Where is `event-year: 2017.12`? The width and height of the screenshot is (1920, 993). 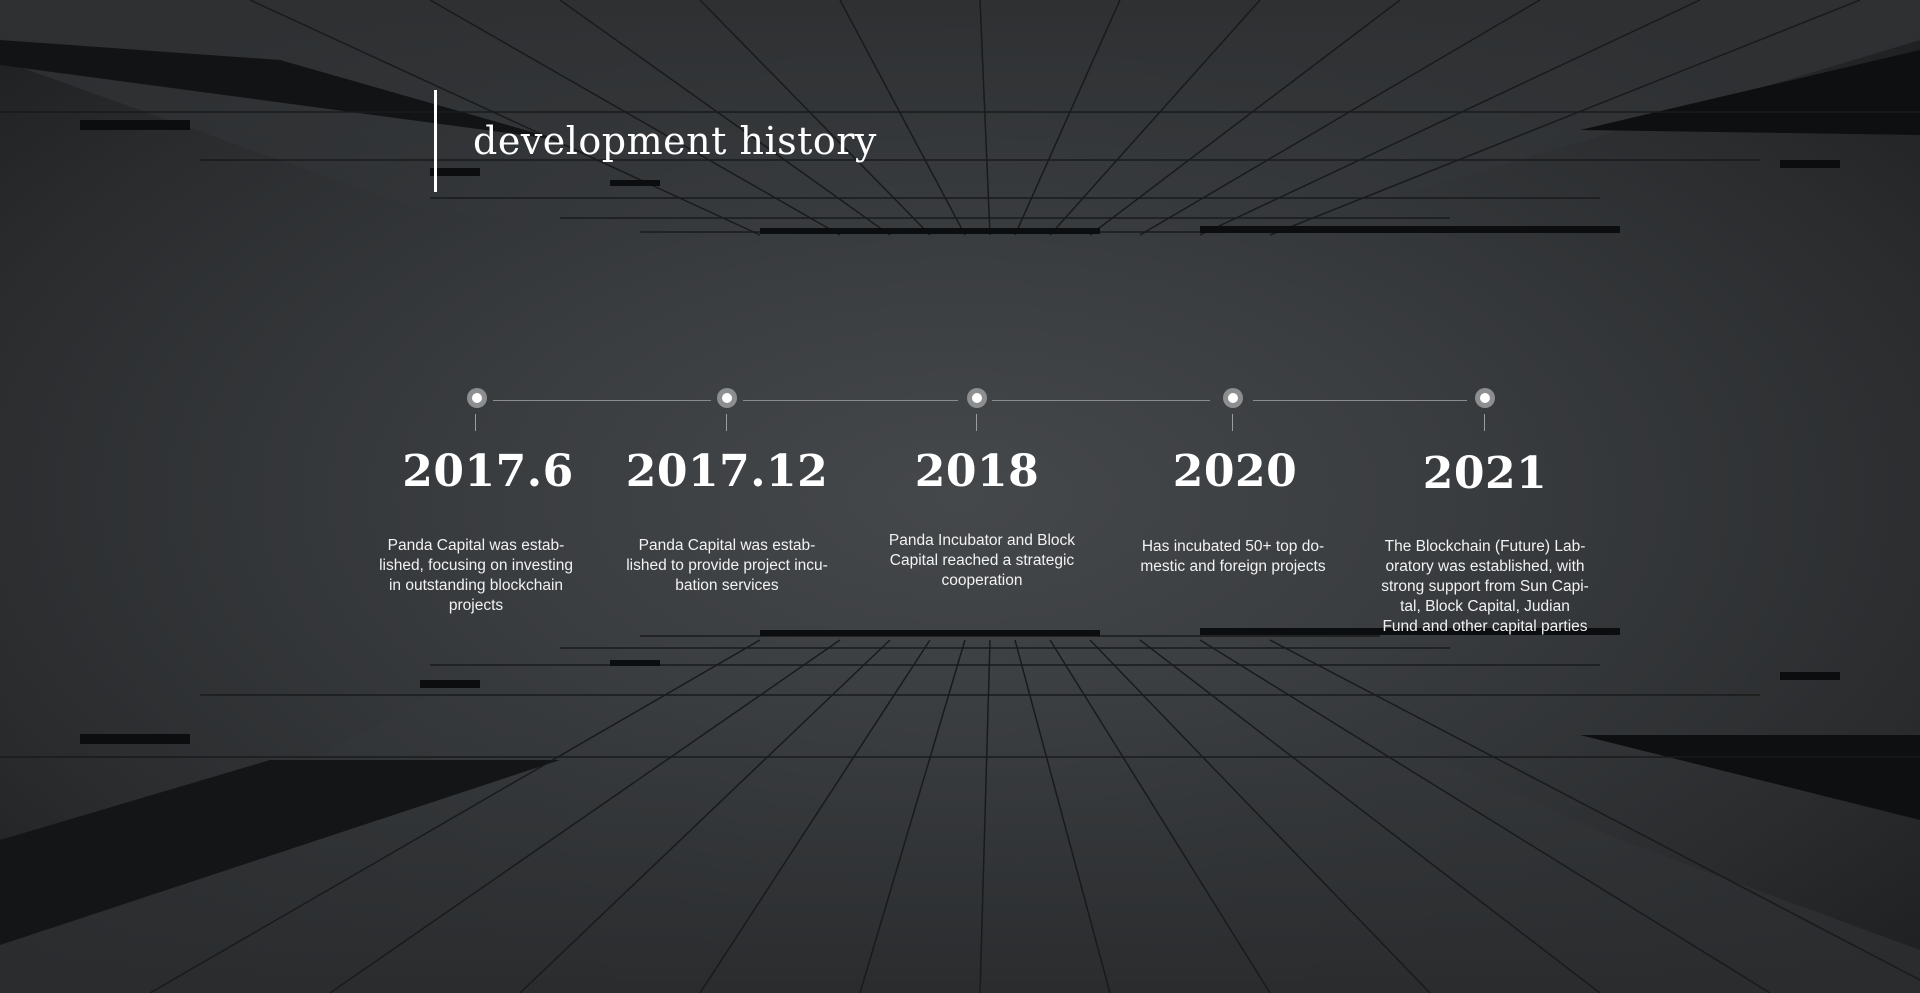
event-year: 2017.12 is located at coordinates (727, 471).